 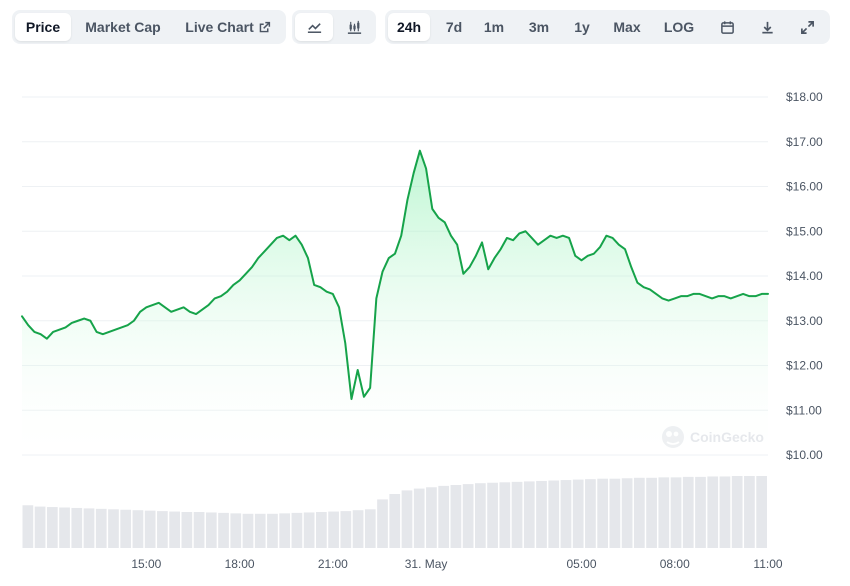 What do you see at coordinates (673, 437) in the screenshot?
I see `coingecko-logo-icon` at bounding box center [673, 437].